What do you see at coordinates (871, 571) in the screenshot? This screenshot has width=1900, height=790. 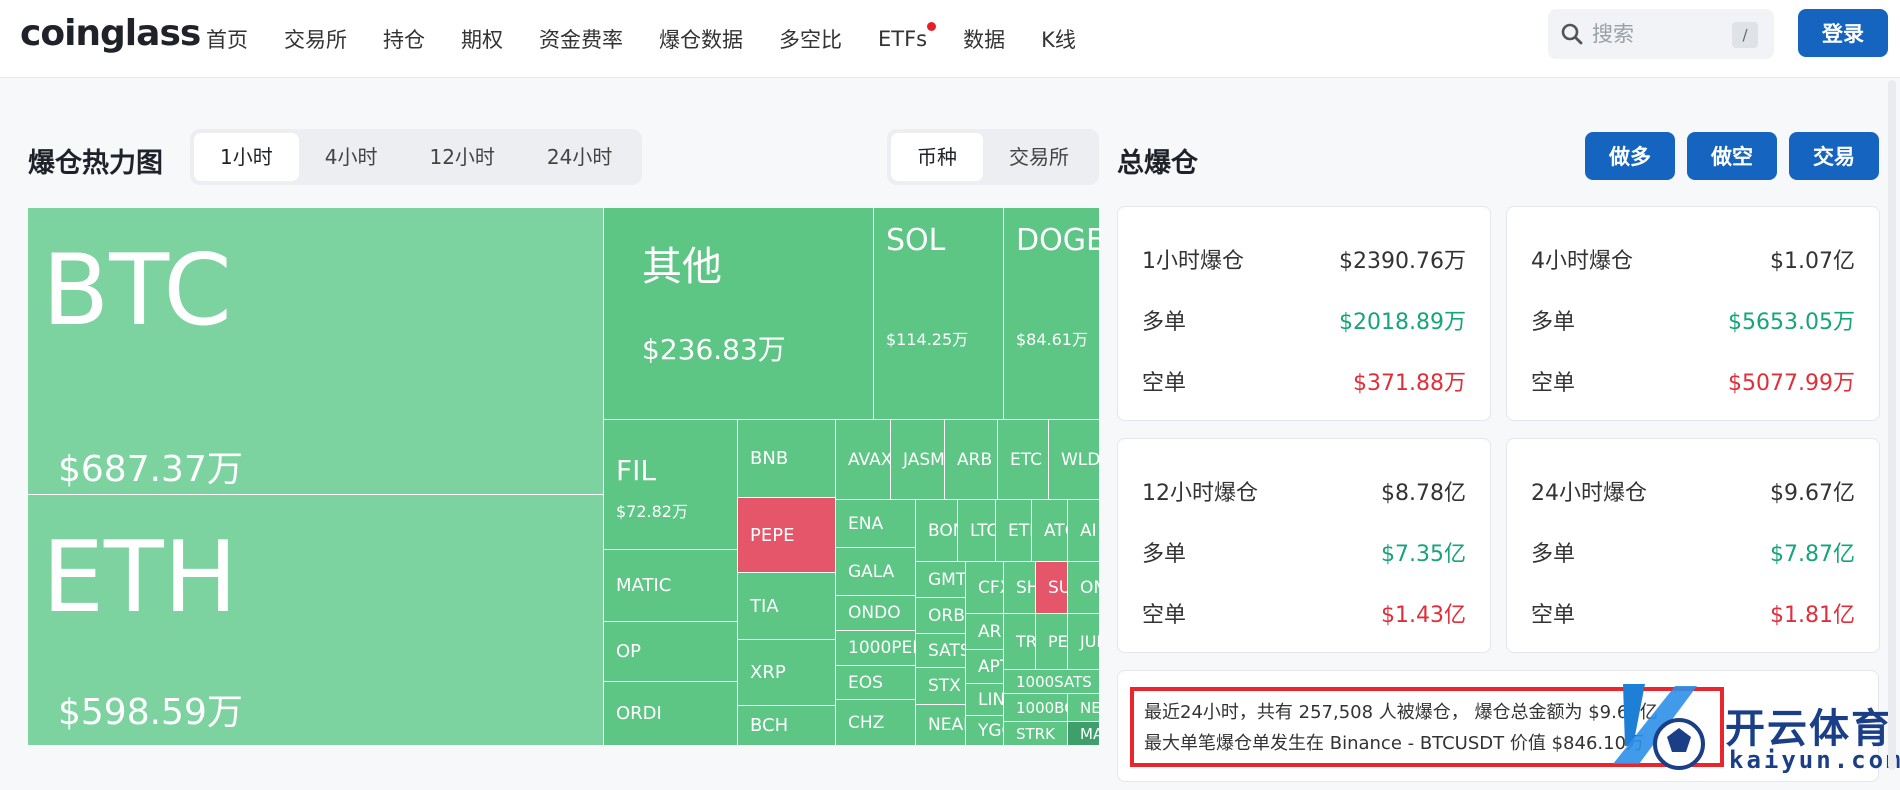 I see `treemap-tile-symbol: GALA` at bounding box center [871, 571].